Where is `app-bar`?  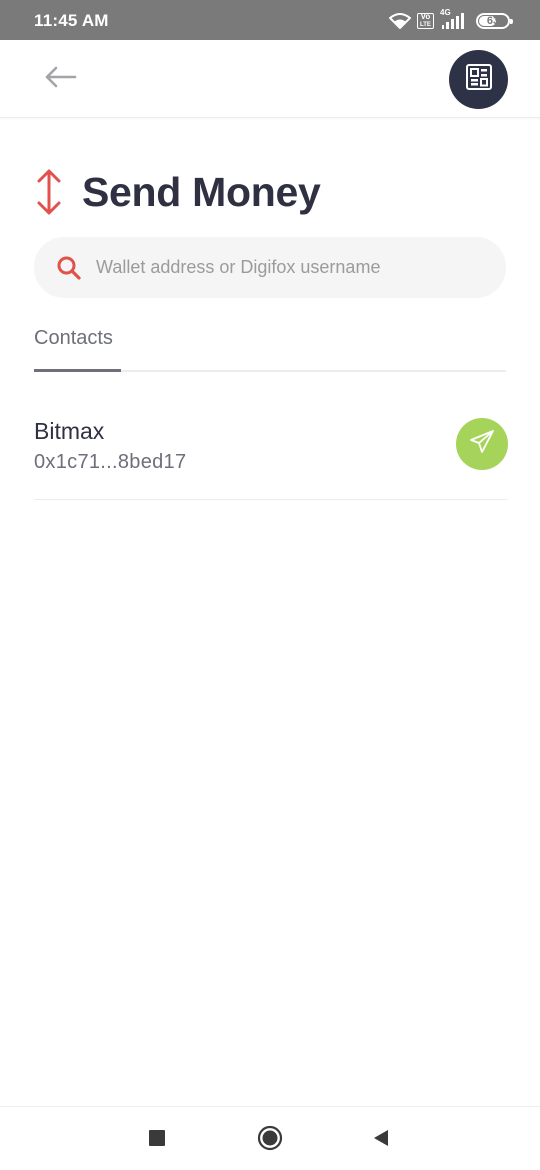 app-bar is located at coordinates (270, 79).